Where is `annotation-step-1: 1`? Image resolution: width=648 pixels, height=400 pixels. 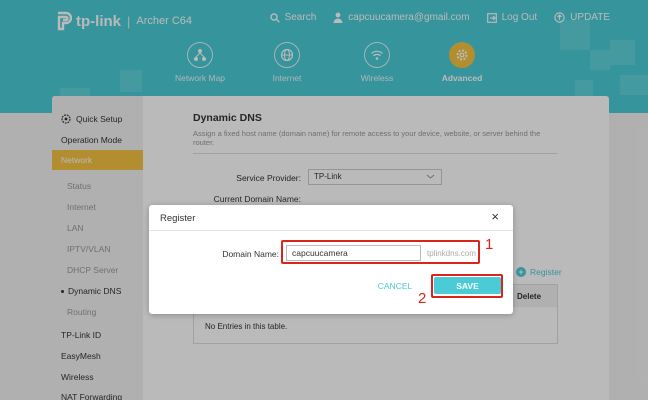 annotation-step-1: 1 is located at coordinates (489, 244).